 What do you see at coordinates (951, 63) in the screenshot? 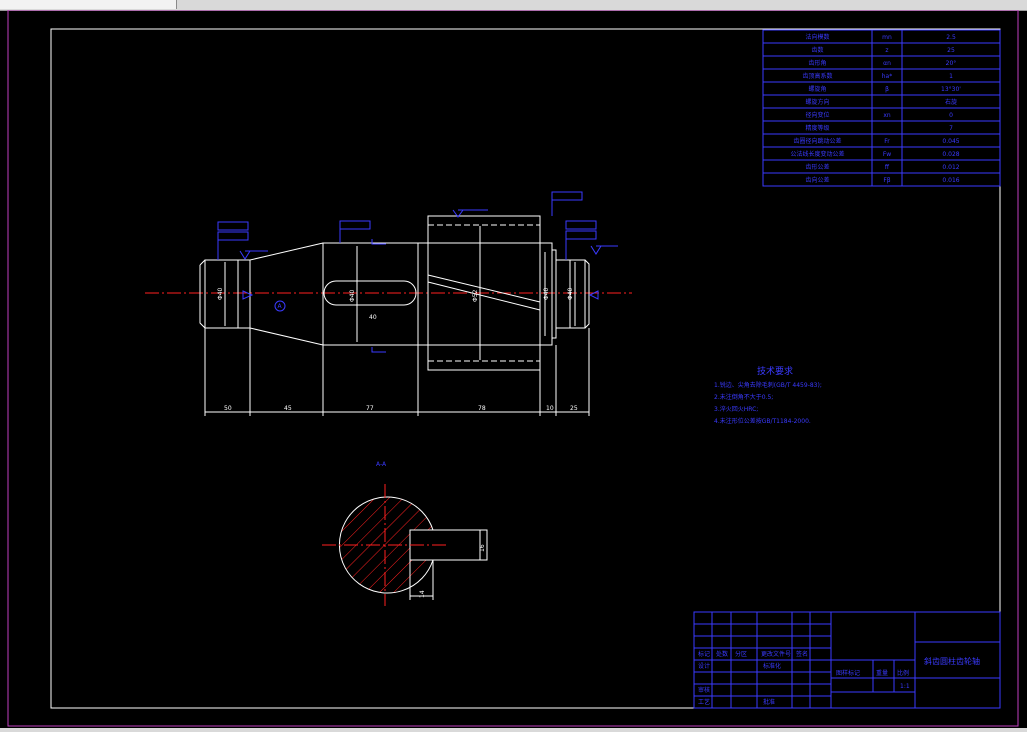
I see `gear-table-cell: 20°` at bounding box center [951, 63].